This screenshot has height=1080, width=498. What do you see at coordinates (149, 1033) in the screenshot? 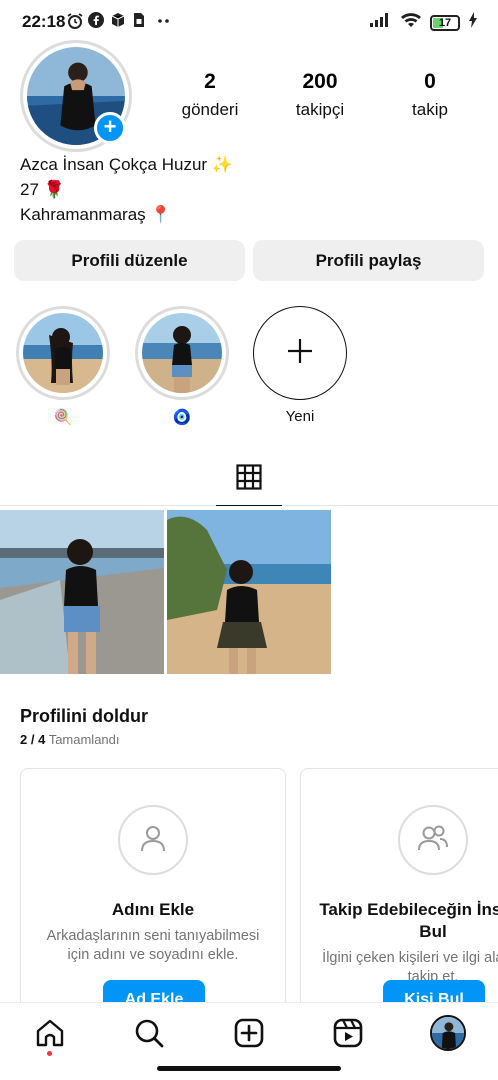
I see `search-icon` at bounding box center [149, 1033].